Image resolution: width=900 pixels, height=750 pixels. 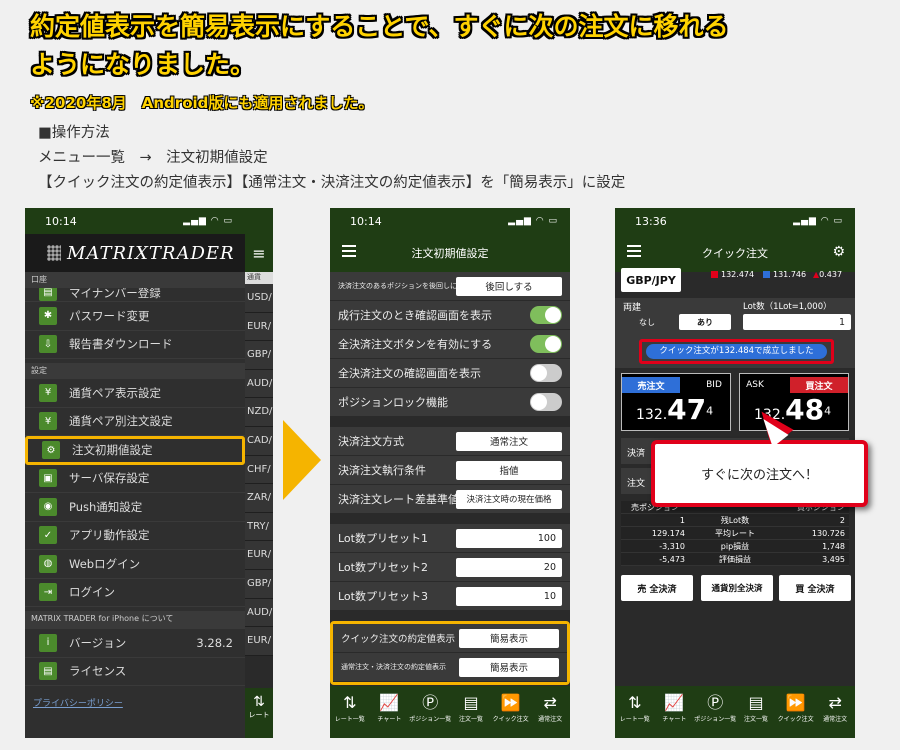 I want to click on row-label: 平均レート, so click(x=735, y=533).